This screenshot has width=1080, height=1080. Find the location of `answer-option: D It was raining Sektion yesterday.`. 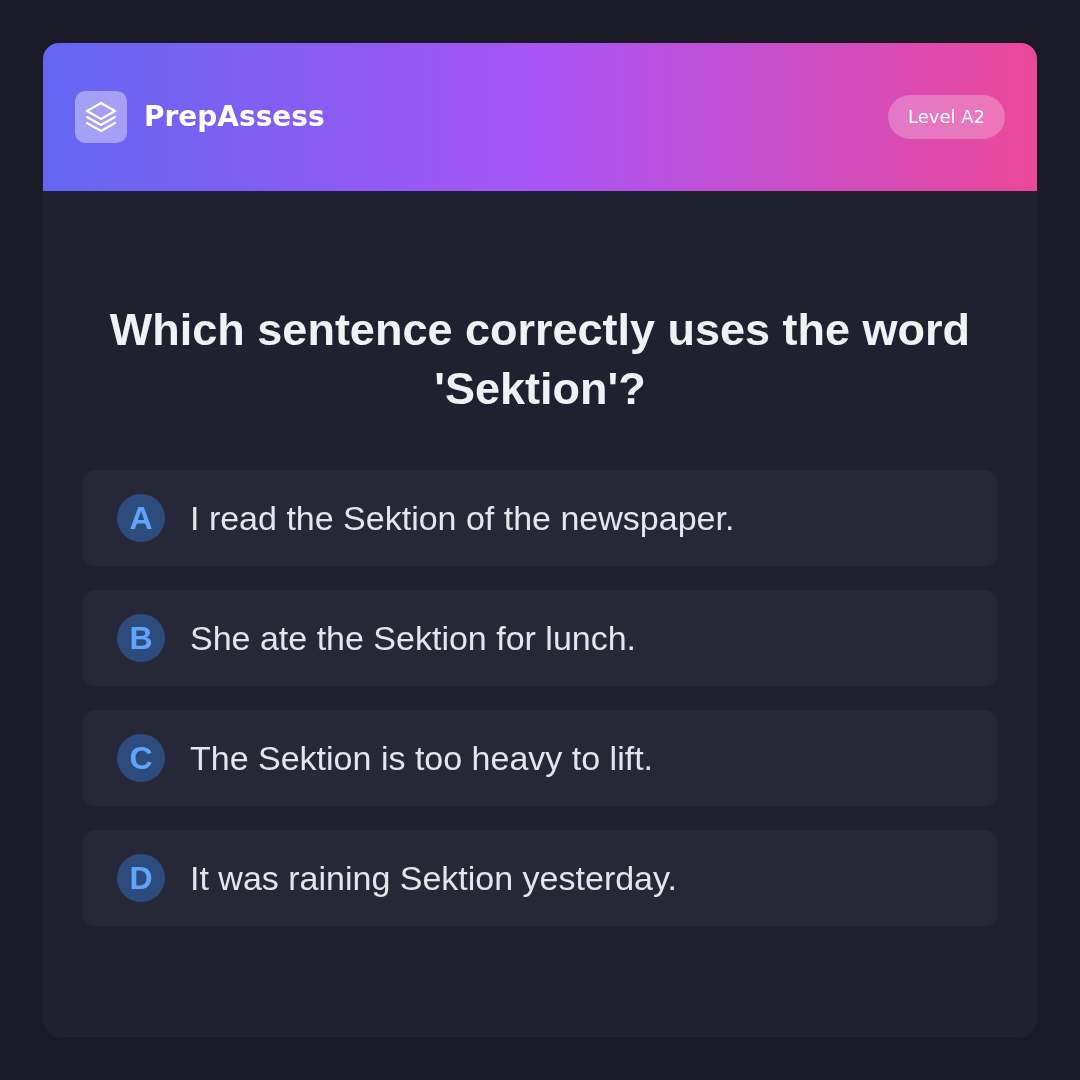

answer-option: D It was raining Sektion yesterday. is located at coordinates (540, 878).